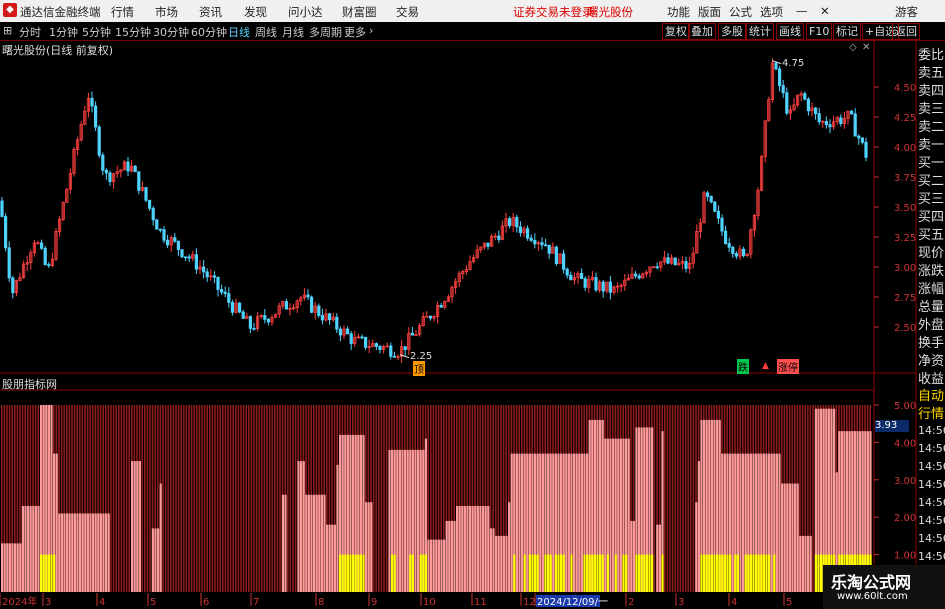  I want to click on tab-daily: 日线, so click(239, 32).